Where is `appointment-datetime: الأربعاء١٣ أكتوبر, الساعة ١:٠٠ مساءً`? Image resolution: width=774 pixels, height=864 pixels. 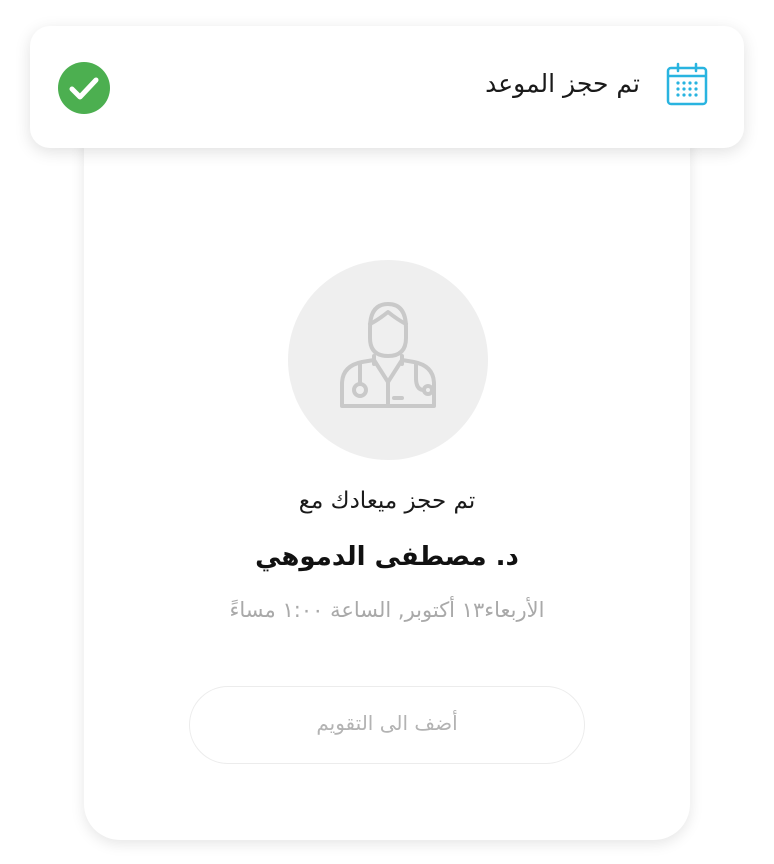 appointment-datetime: الأربعاء١٣ أكتوبر, الساعة ١:٠٠ مساءً is located at coordinates (387, 610).